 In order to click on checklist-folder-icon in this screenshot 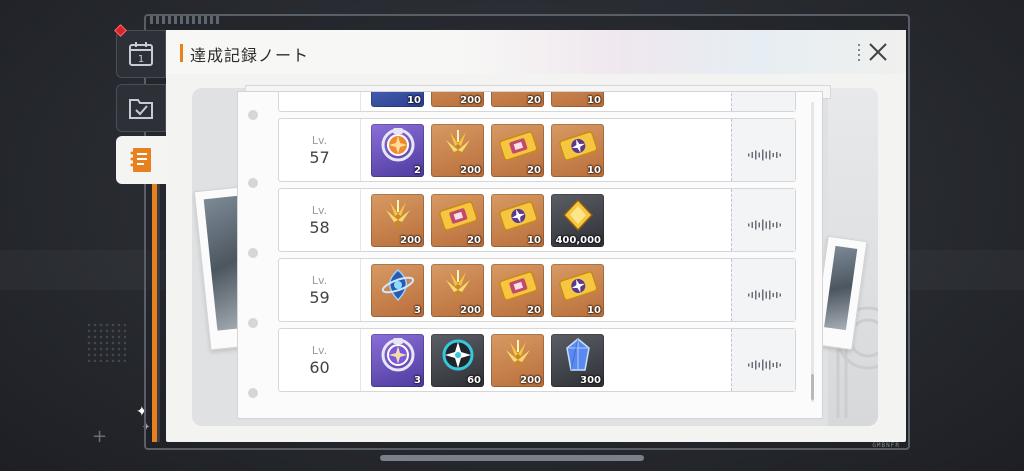, I will do `click(141, 109)`.